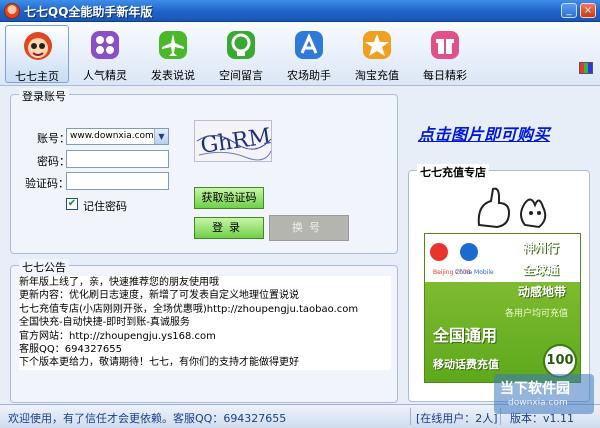  I want to click on remember-password-label: 记住密码, so click(105, 206).